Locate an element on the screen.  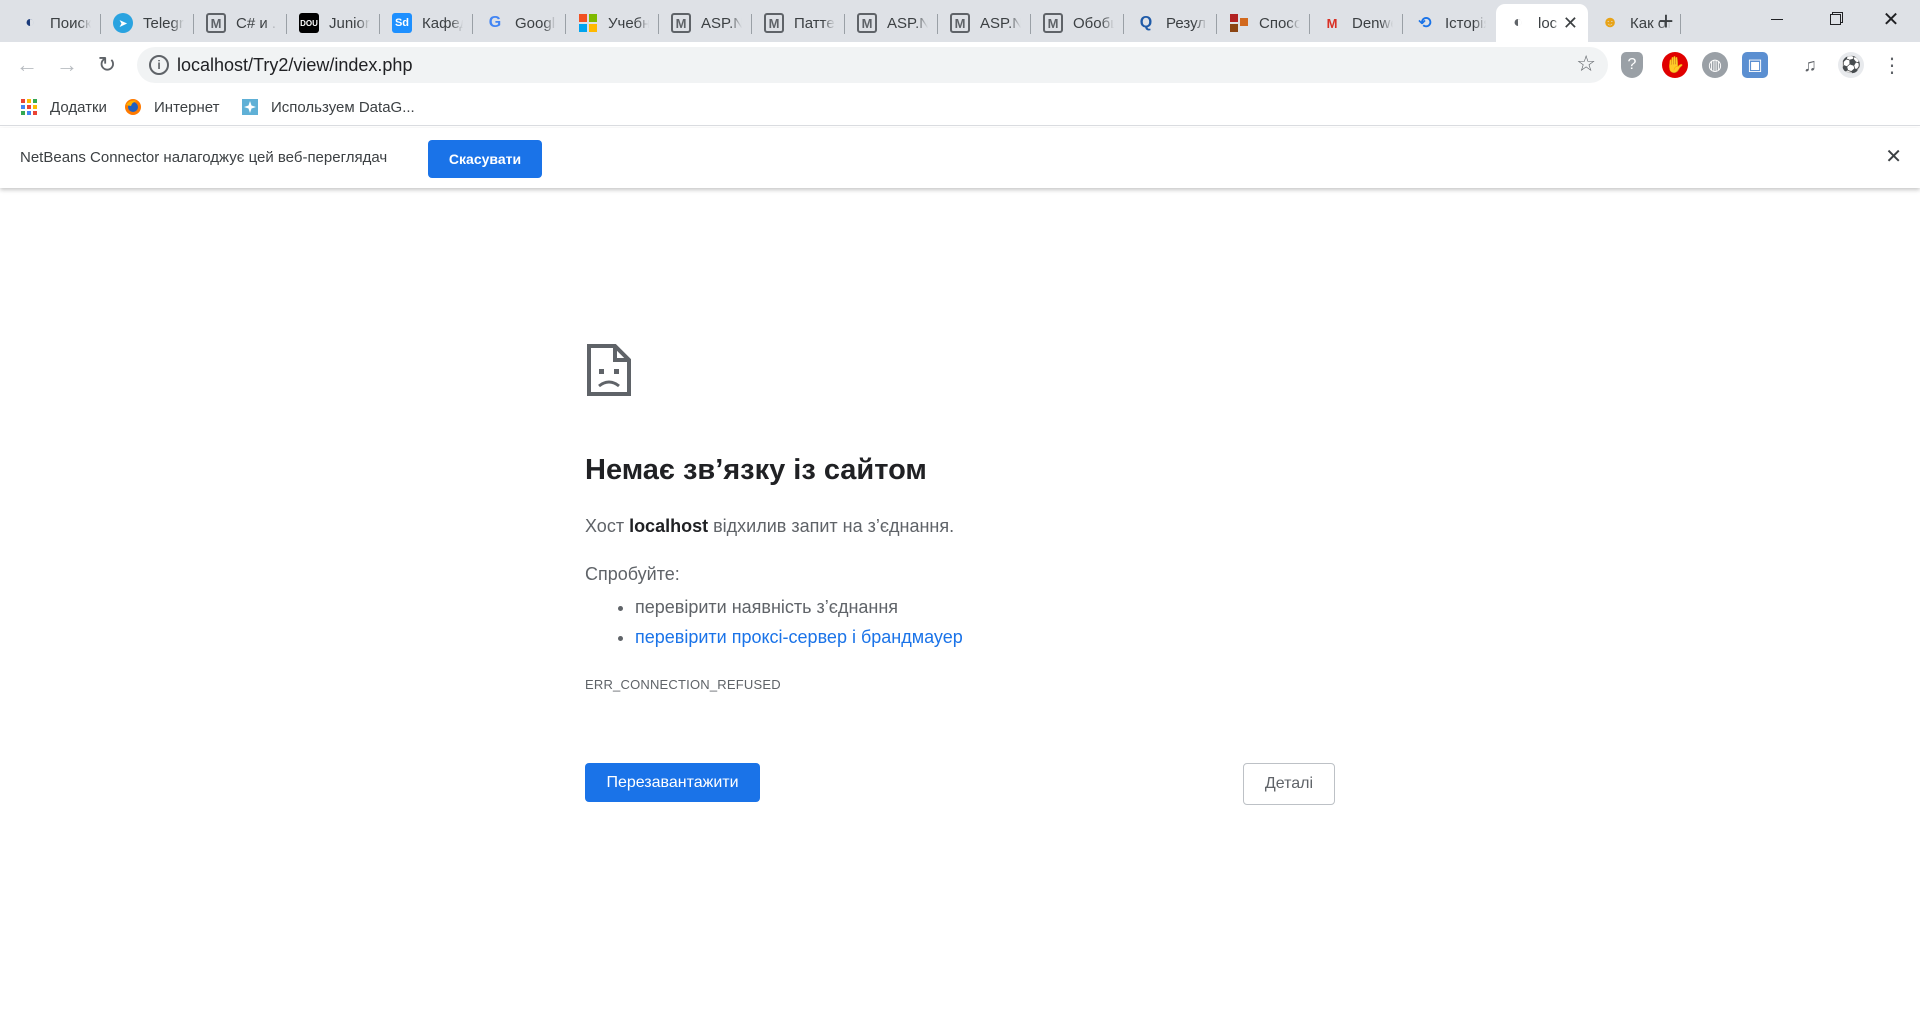
new-tab-button: + is located at coordinates (1666, 22).